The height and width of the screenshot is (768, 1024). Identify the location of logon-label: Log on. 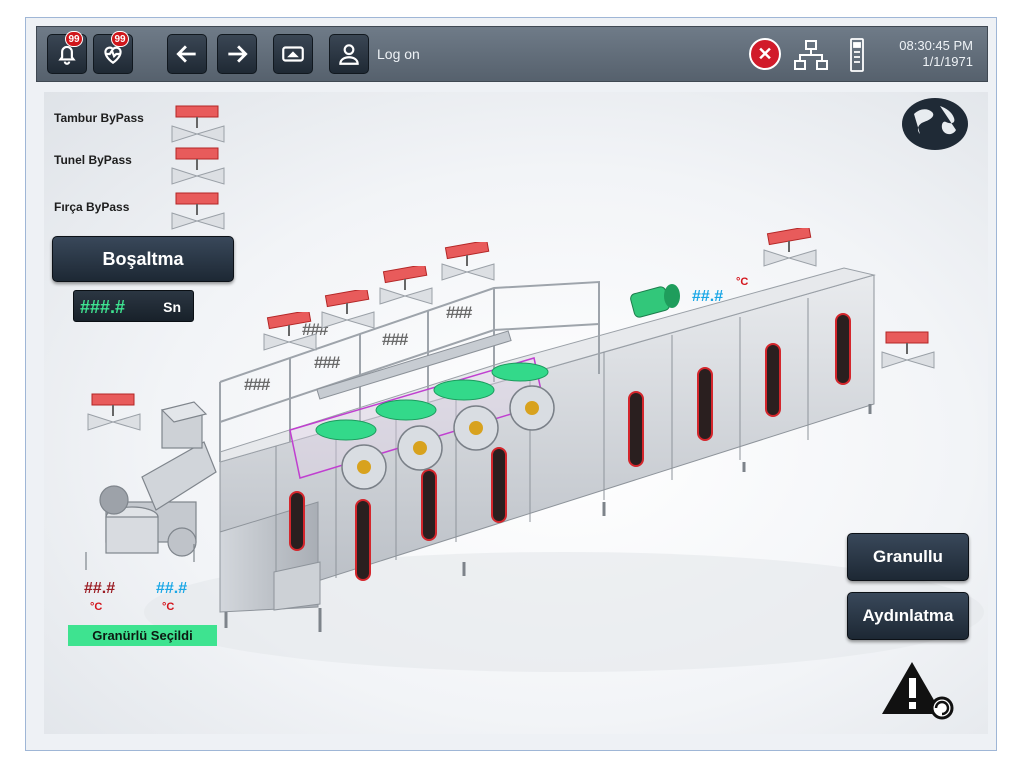
(398, 54).